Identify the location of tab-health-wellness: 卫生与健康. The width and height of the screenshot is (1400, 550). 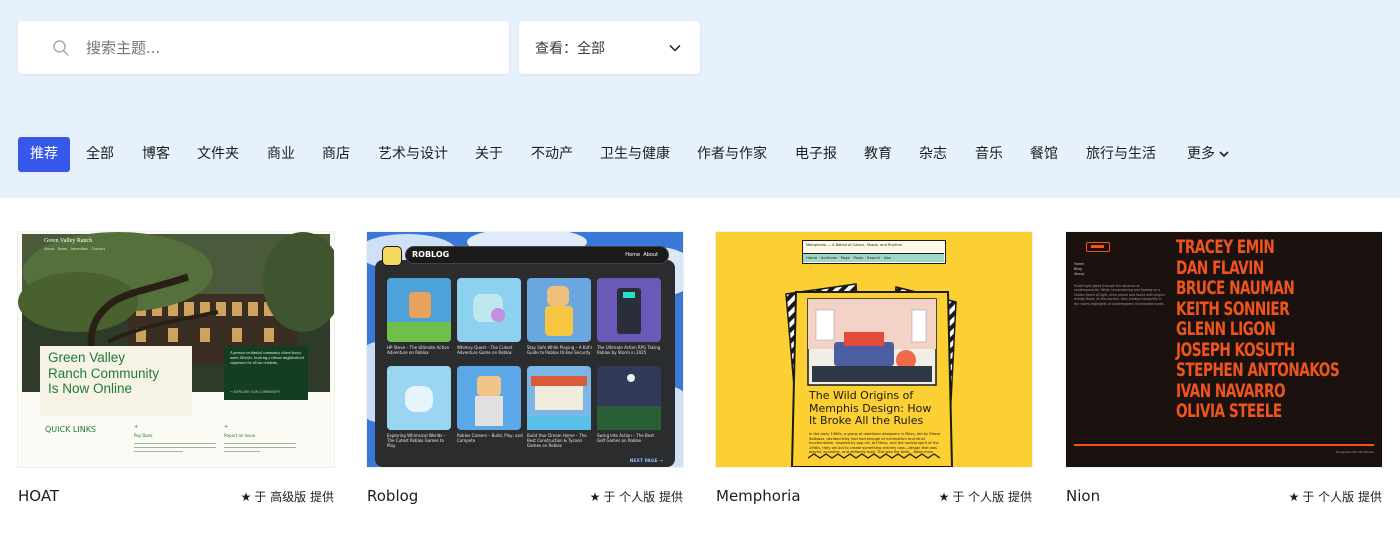
(635, 154).